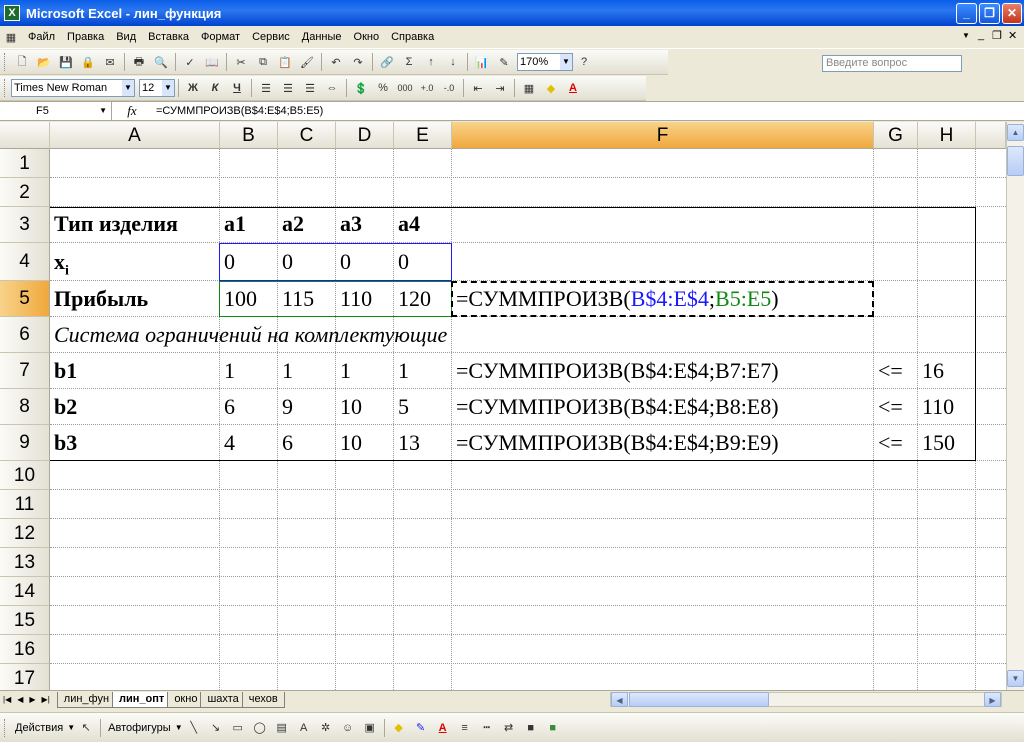 This screenshot has height=742, width=1024. I want to click on autoshapes-dropdown-icon: ▼, so click(179, 727).